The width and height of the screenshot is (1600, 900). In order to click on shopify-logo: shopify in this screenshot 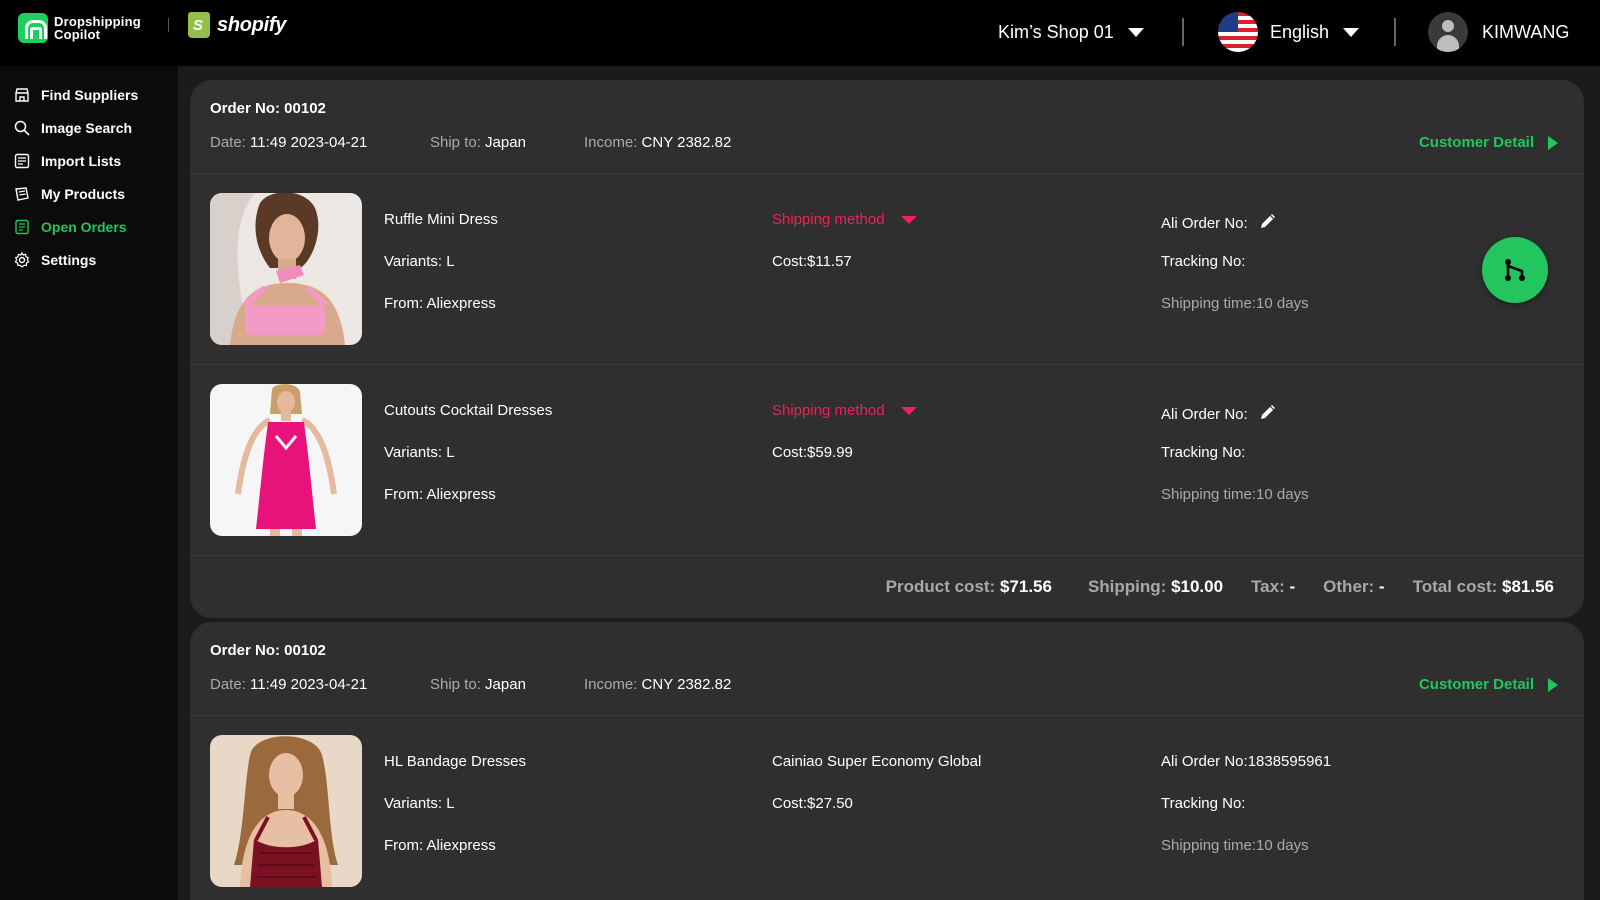, I will do `click(237, 25)`.